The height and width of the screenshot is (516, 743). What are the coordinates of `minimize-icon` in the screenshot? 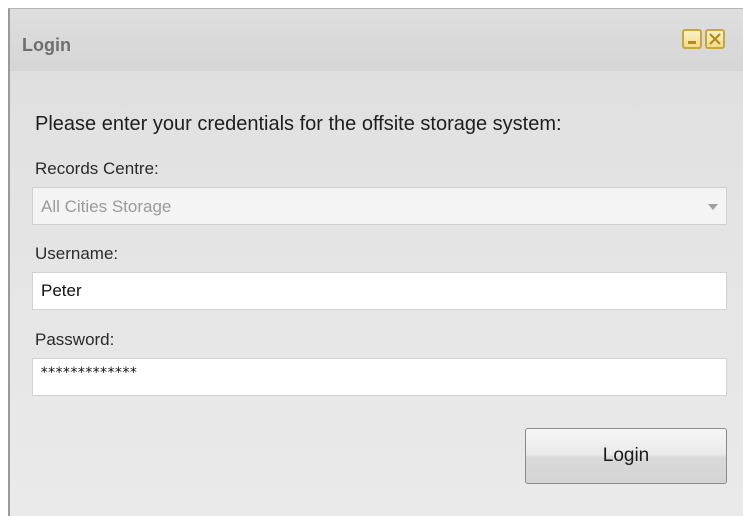 It's located at (692, 42).